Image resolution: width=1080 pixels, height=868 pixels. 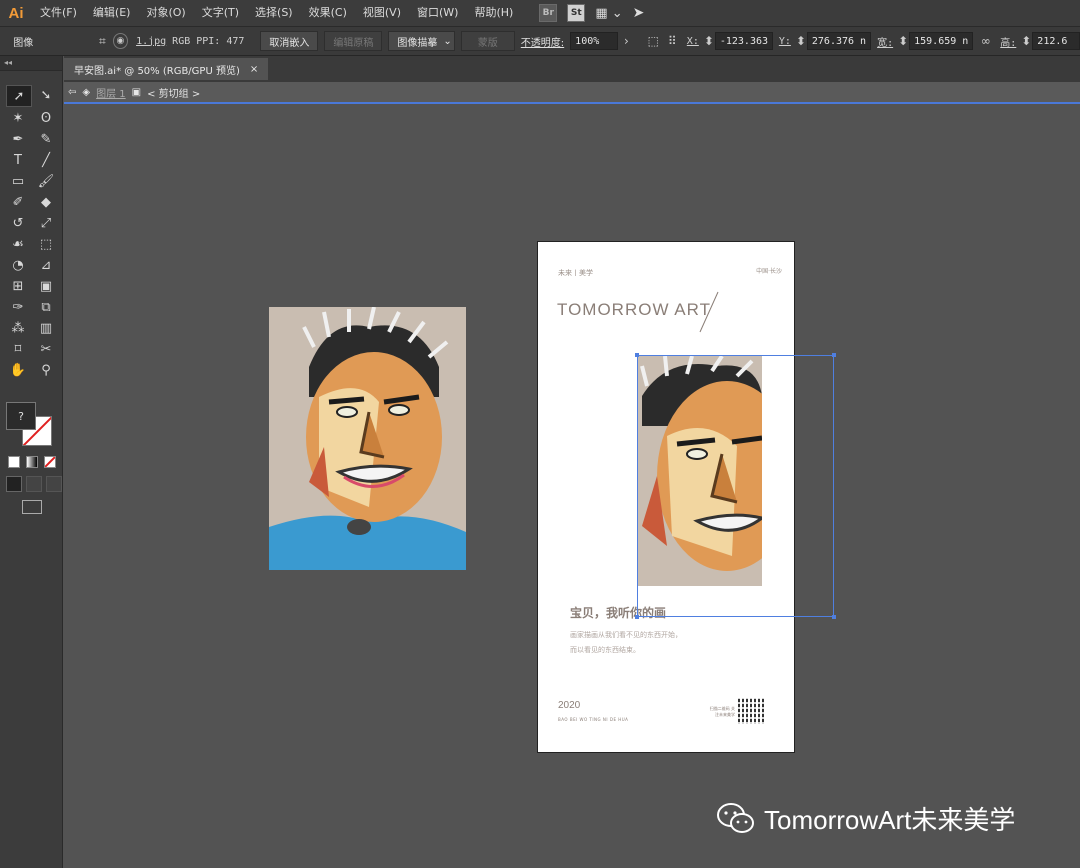 I want to click on mesh-tool-icon: ⊞, so click(x=18, y=286).